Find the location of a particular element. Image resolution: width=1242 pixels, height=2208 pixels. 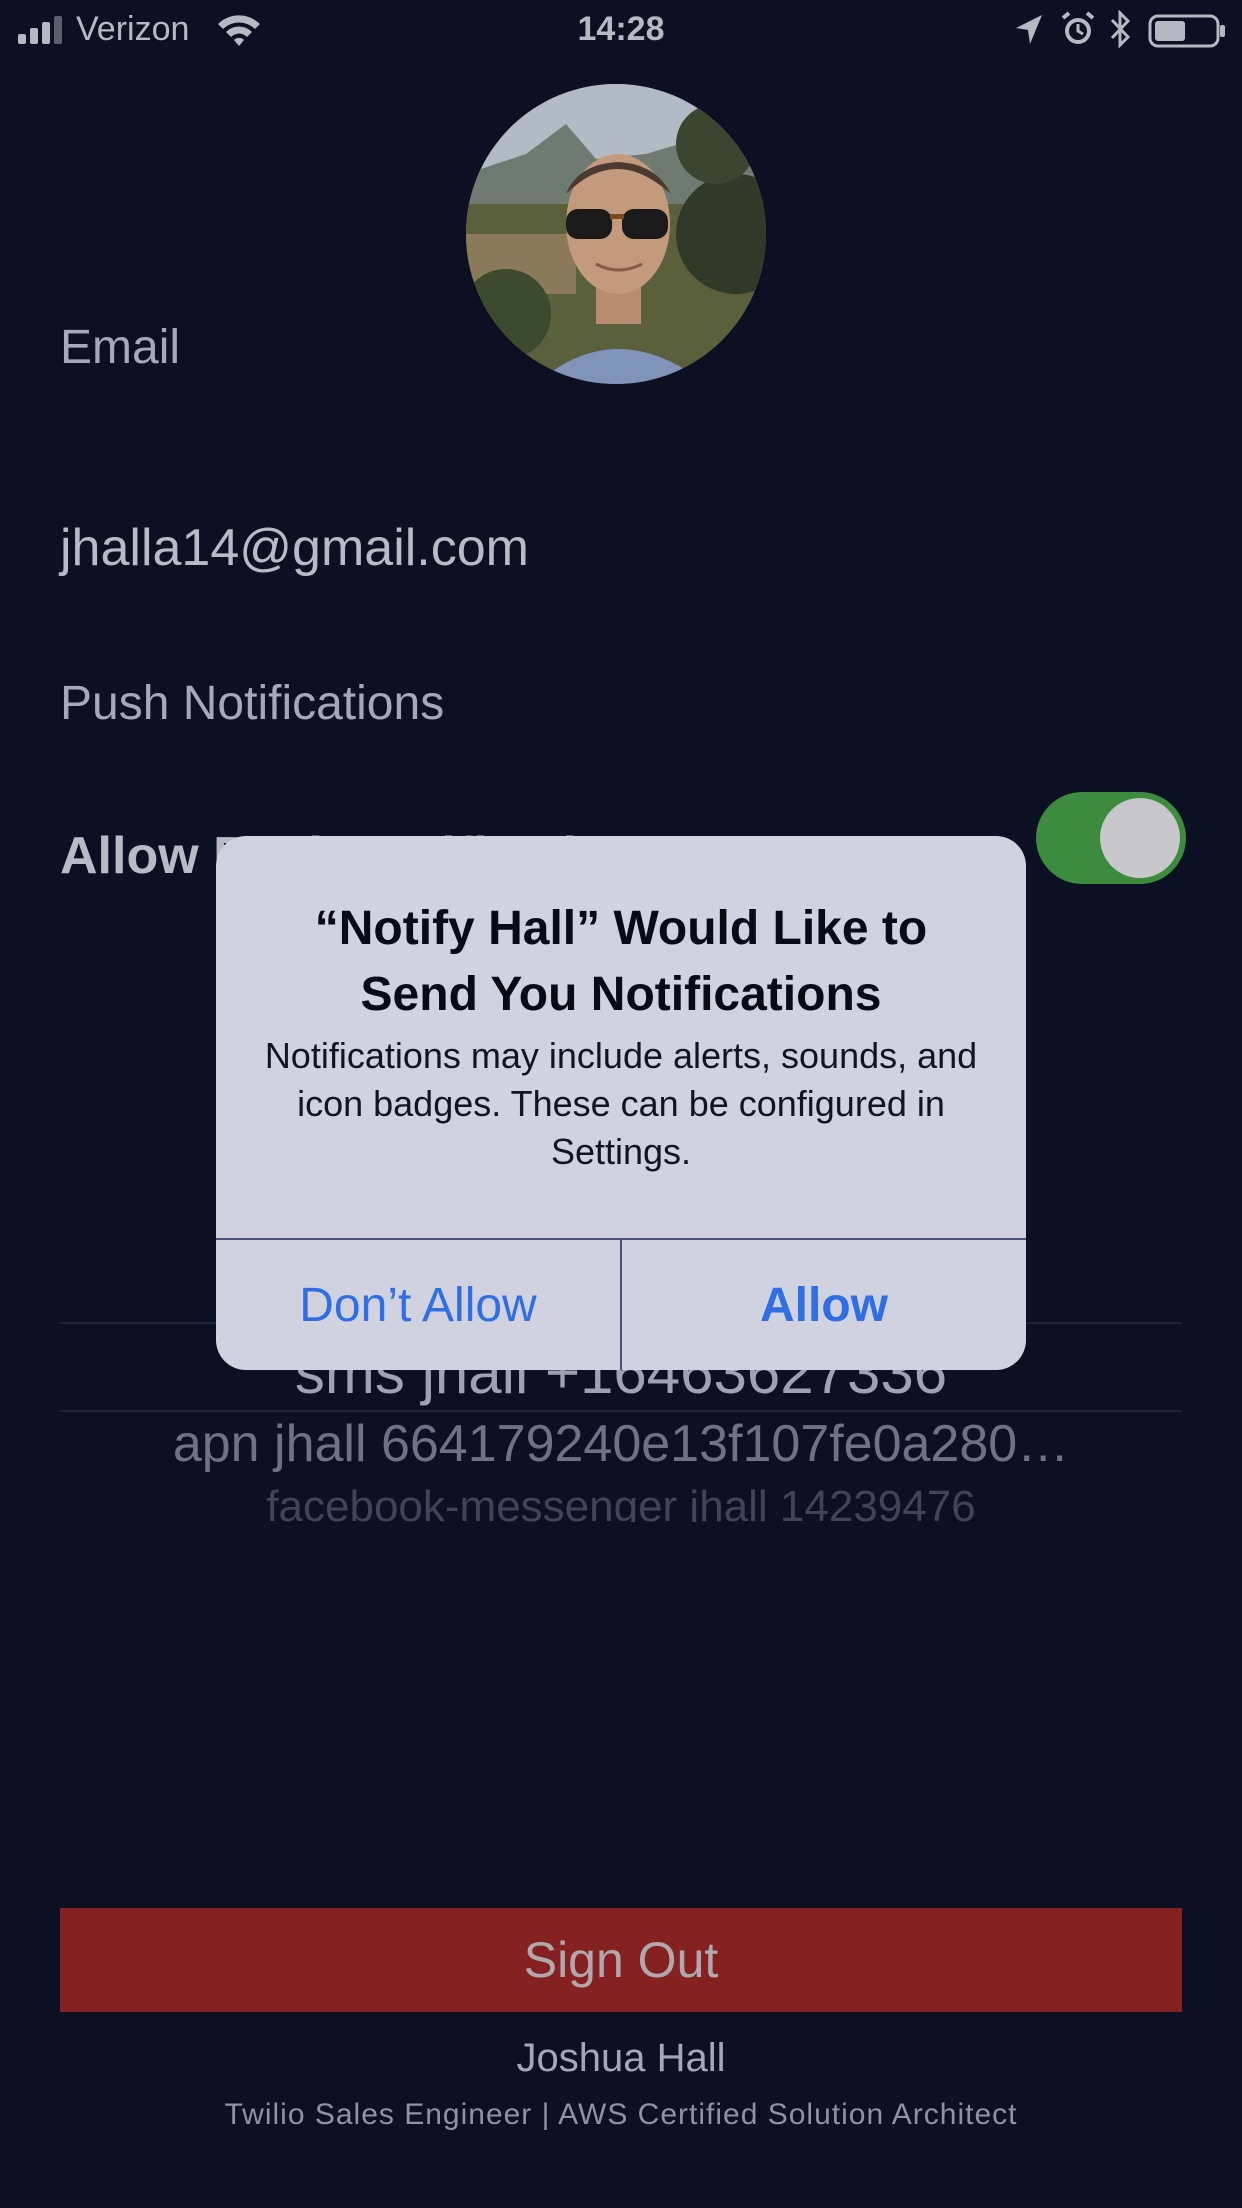

email-label: Email is located at coordinates (120, 347).